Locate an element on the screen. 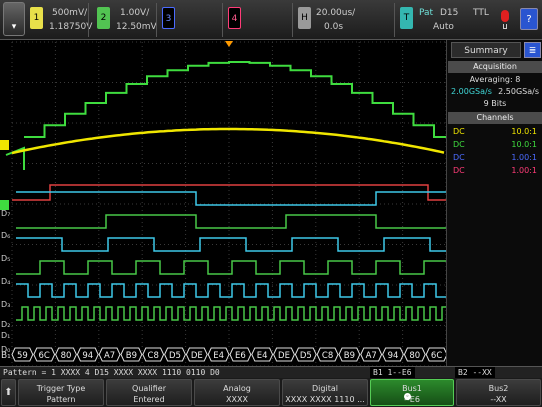  horizontal-delay: 0.0s is located at coordinates (334, 27).